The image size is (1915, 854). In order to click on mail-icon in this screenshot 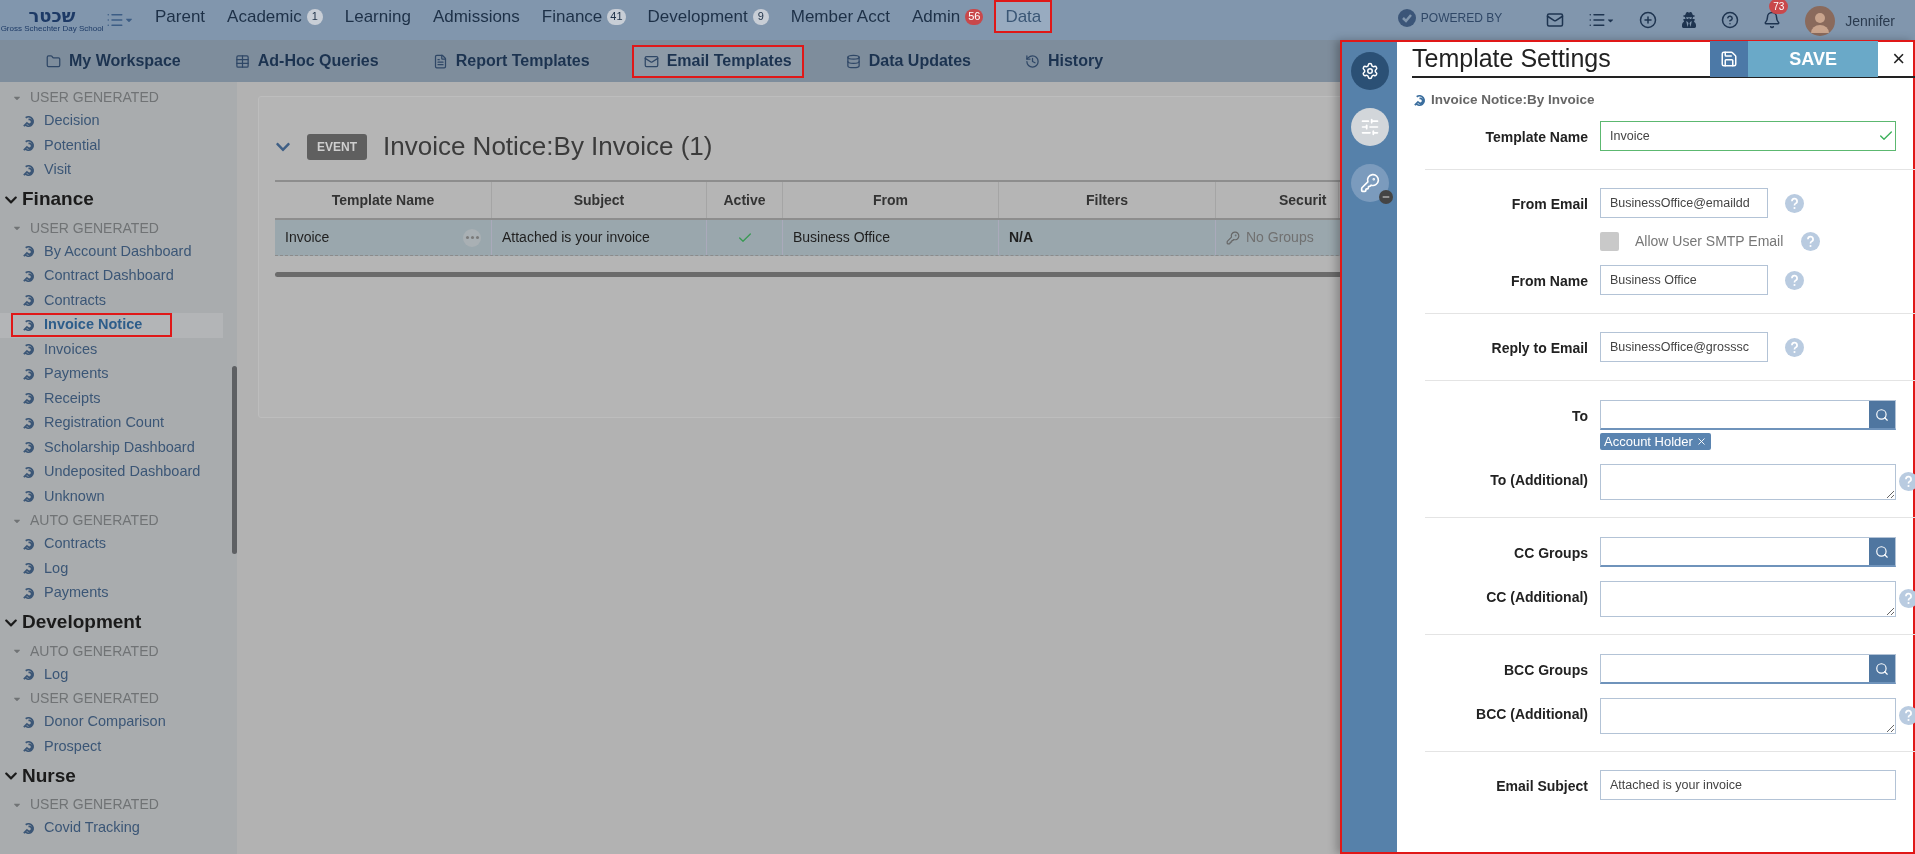, I will do `click(1555, 20)`.